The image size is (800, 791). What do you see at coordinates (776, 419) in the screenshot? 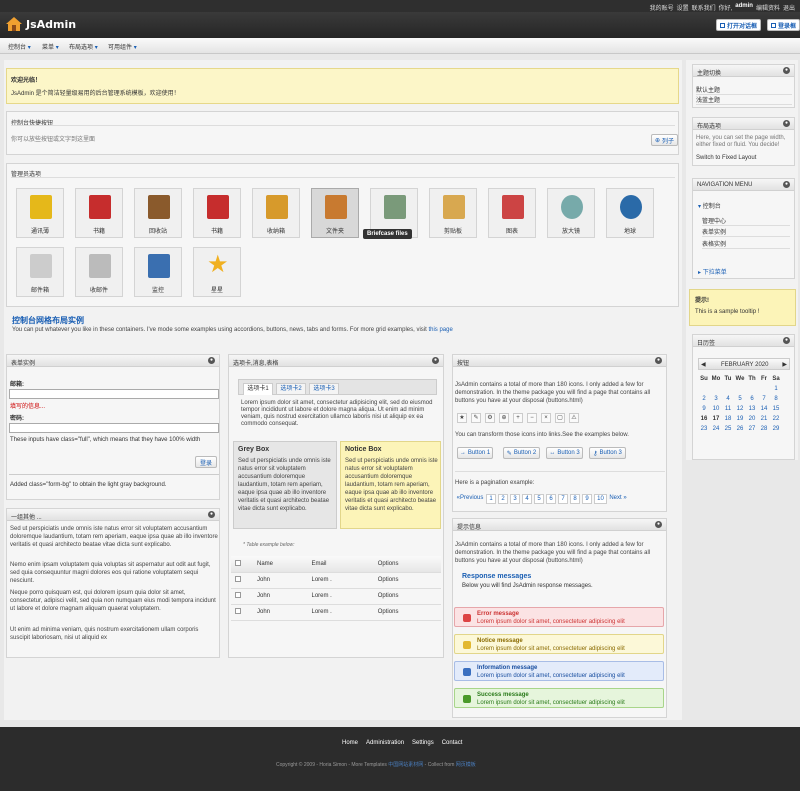
I see `calendar-day: 22` at bounding box center [776, 419].